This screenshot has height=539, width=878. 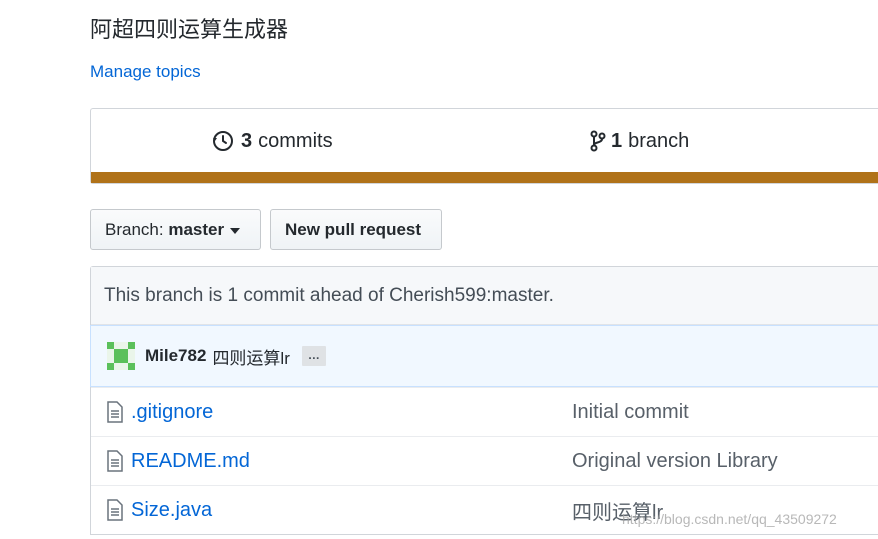 I want to click on watermark: https://blog.csdn.net/qq_43509272, so click(x=729, y=519).